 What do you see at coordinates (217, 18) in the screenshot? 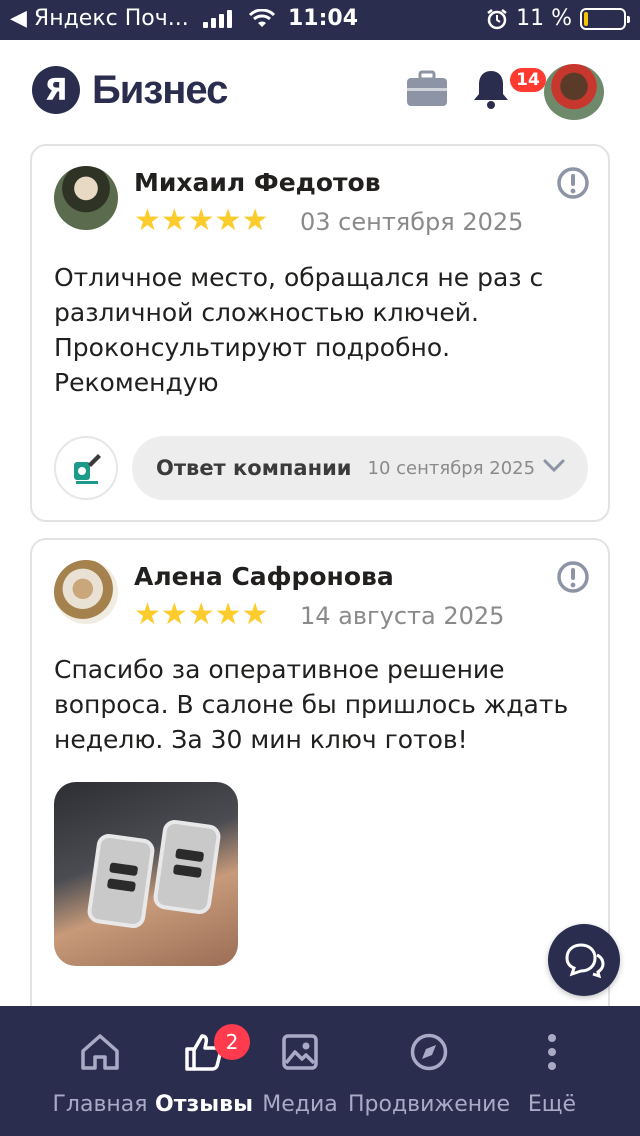
I see `cellular-signal-icon` at bounding box center [217, 18].